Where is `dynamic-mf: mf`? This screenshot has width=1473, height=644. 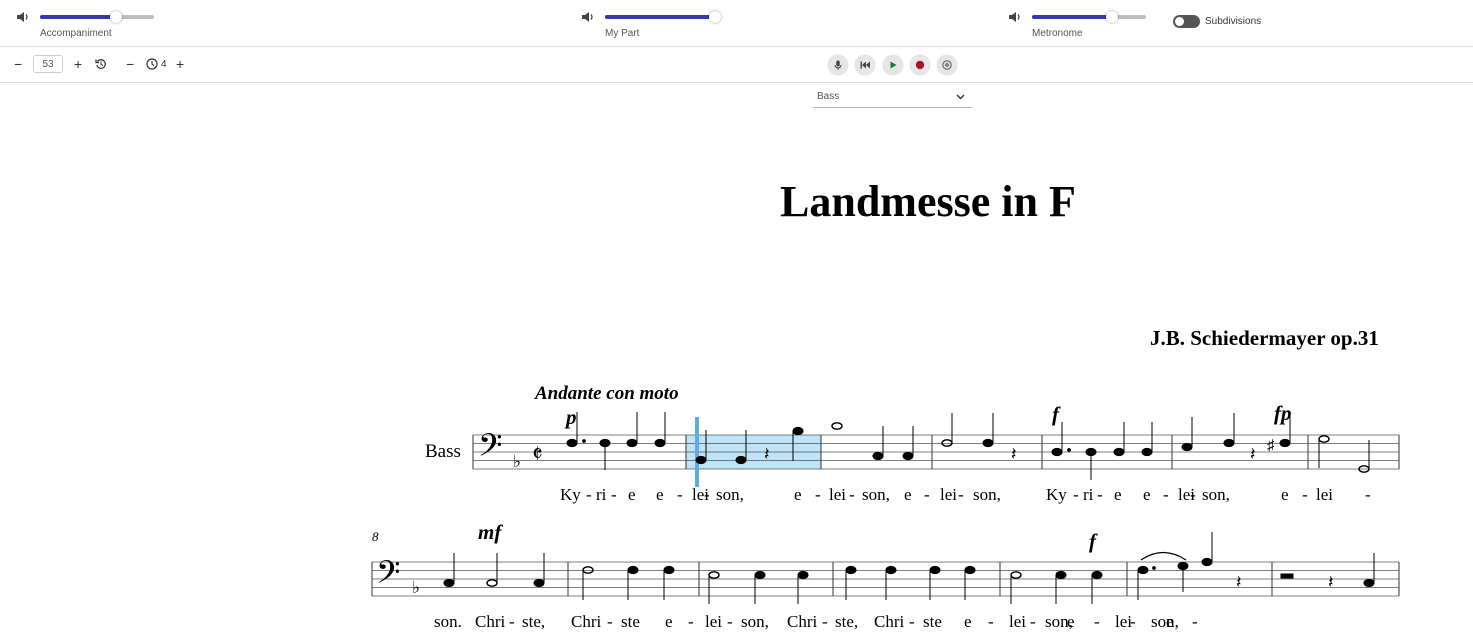 dynamic-mf: mf is located at coordinates (490, 532).